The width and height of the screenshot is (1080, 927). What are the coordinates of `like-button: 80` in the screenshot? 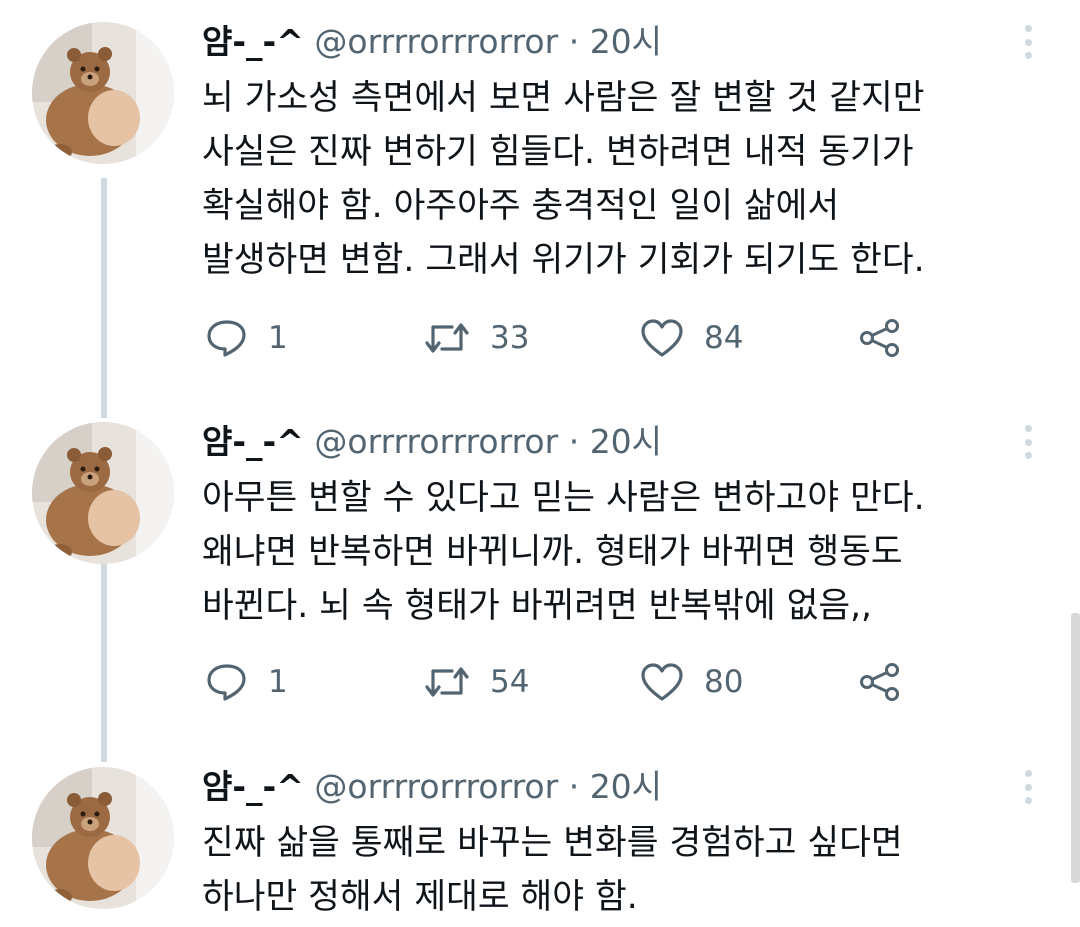 It's located at (691, 682).